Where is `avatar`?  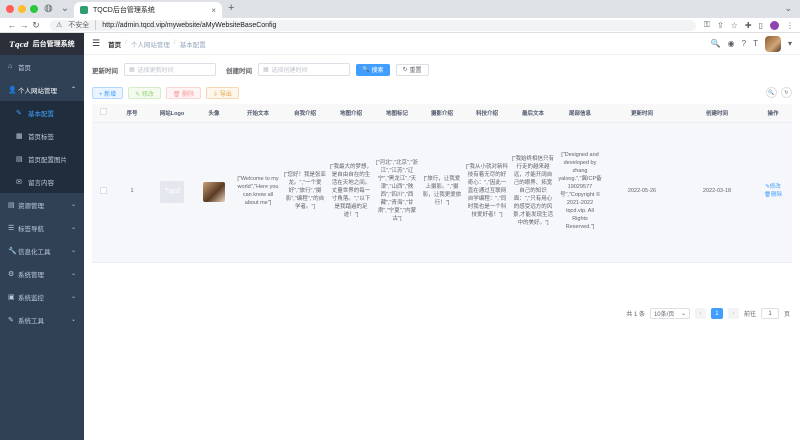 avatar is located at coordinates (772, 43).